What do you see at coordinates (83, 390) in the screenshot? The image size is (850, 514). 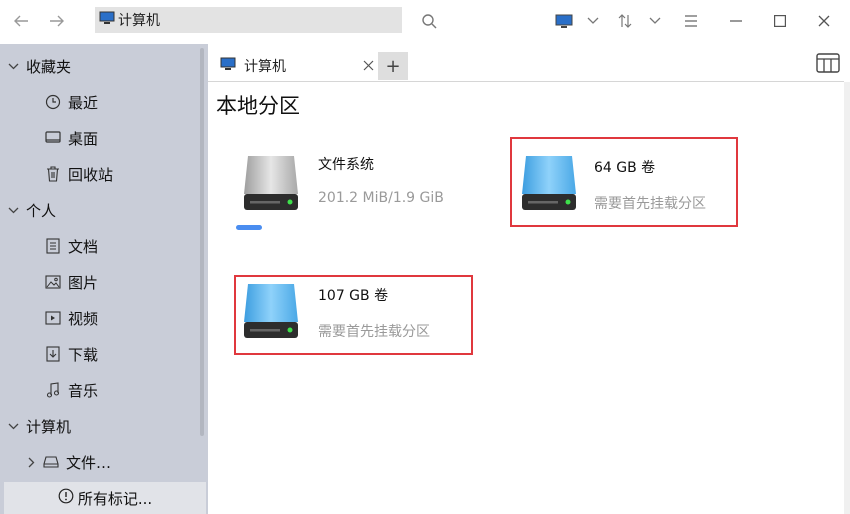 I see `sidebar-item-label: 音乐` at bounding box center [83, 390].